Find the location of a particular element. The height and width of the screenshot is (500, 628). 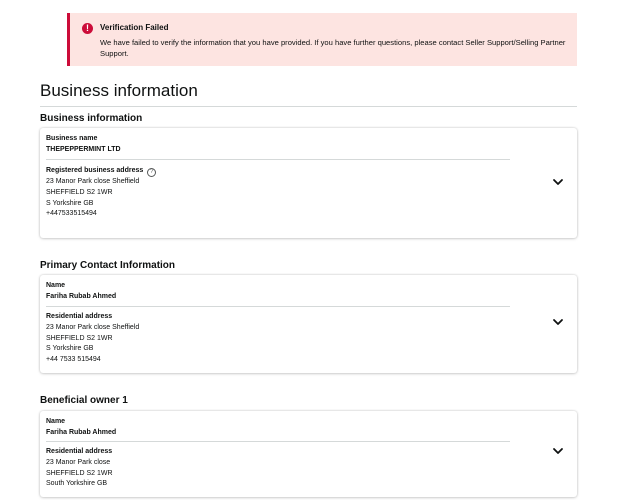

expand-primary-contact-button is located at coordinates (558, 322).